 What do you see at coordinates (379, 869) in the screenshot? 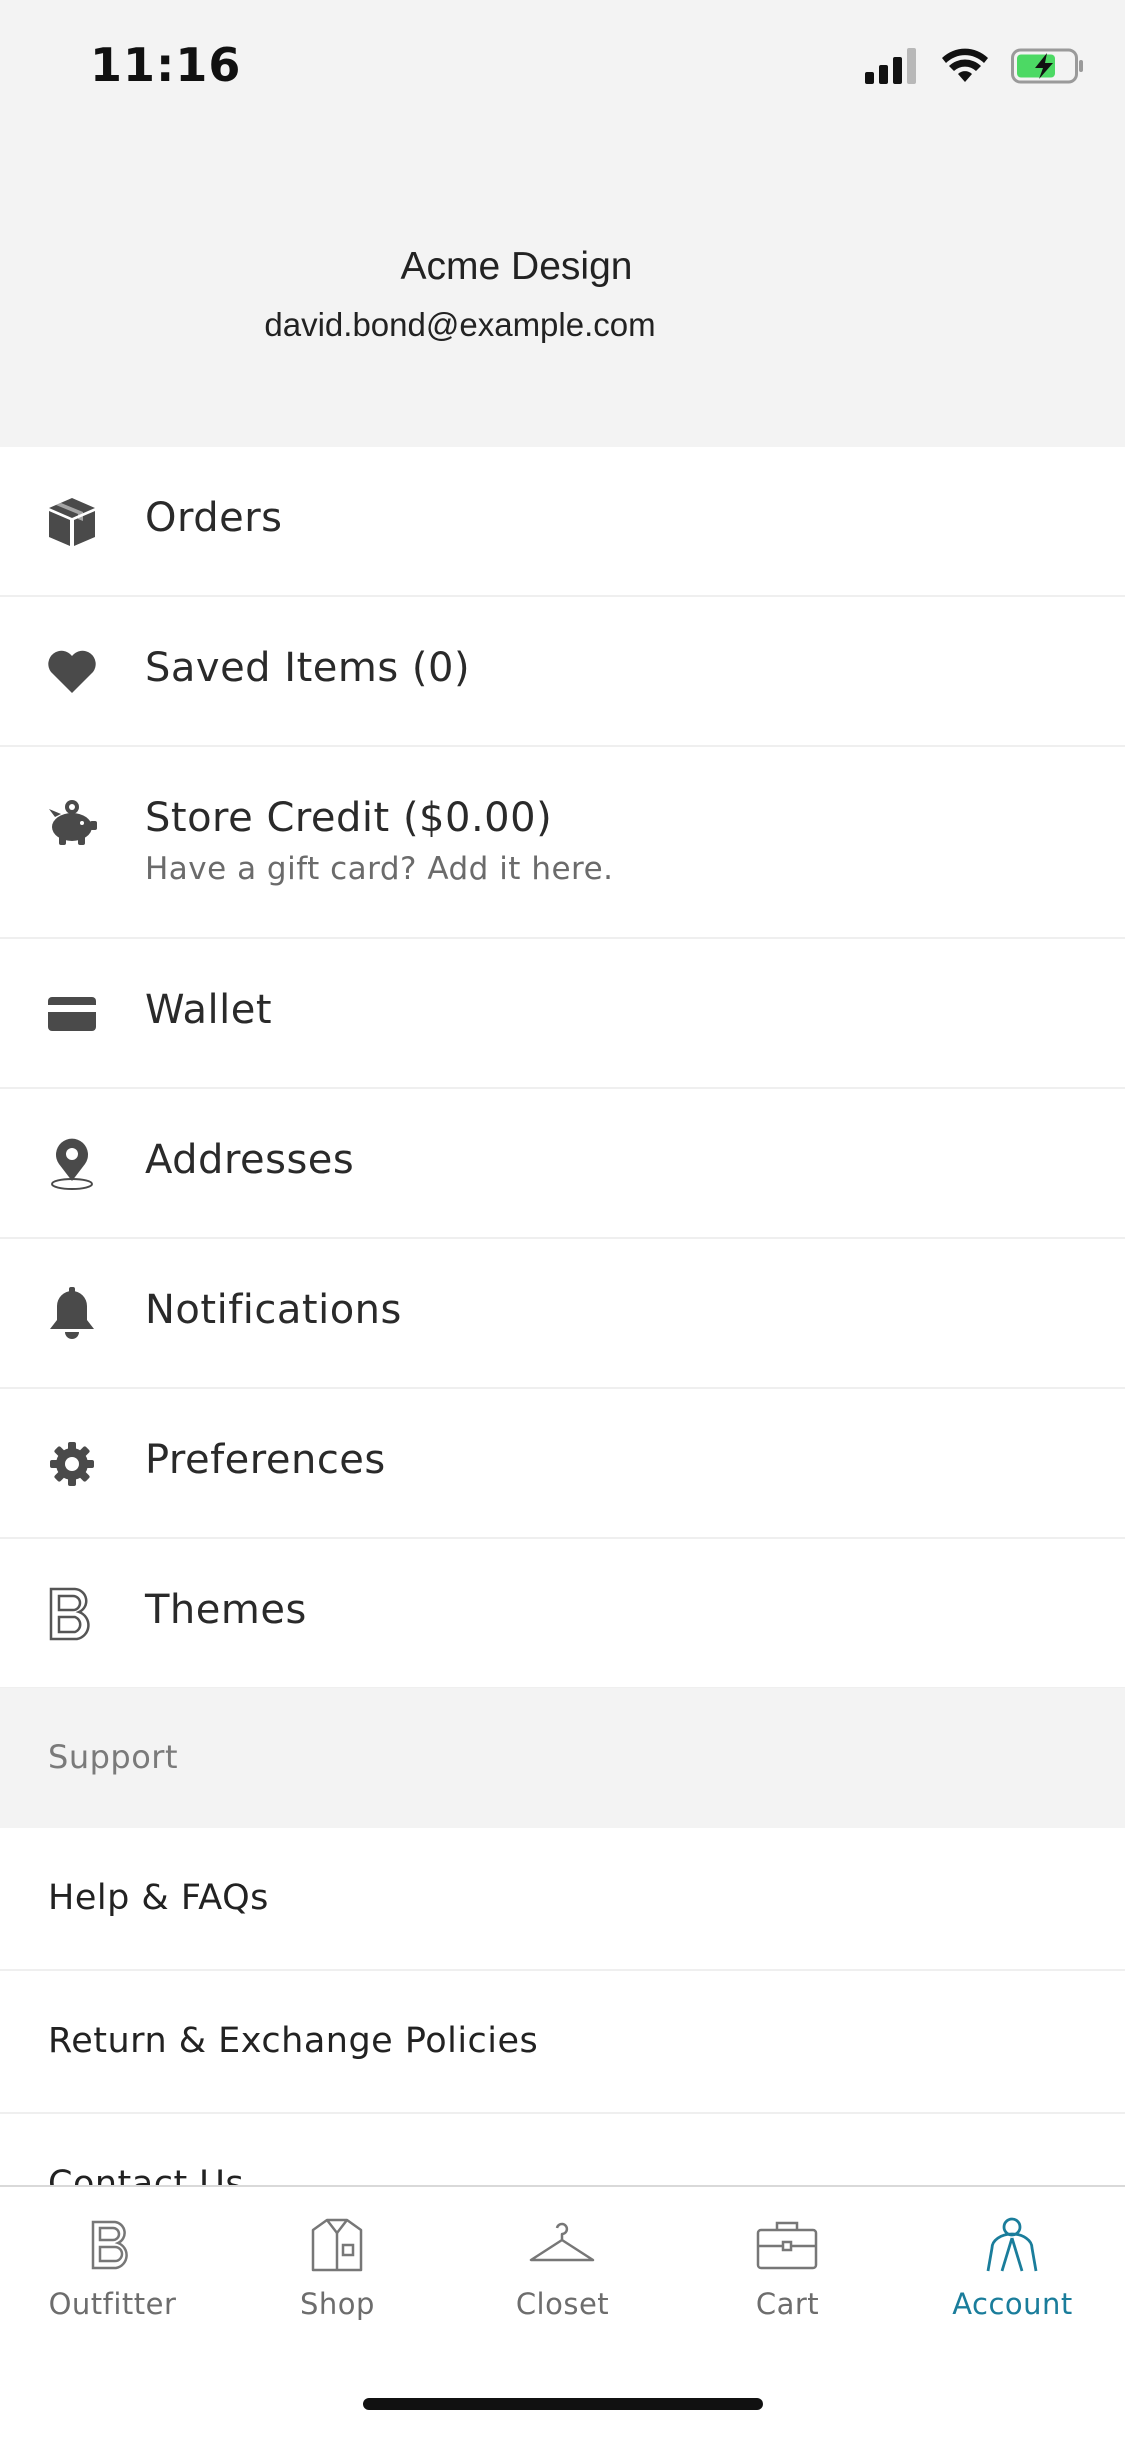
I see `menu-item-sublabel: Have a gift card? Add it here.` at bounding box center [379, 869].